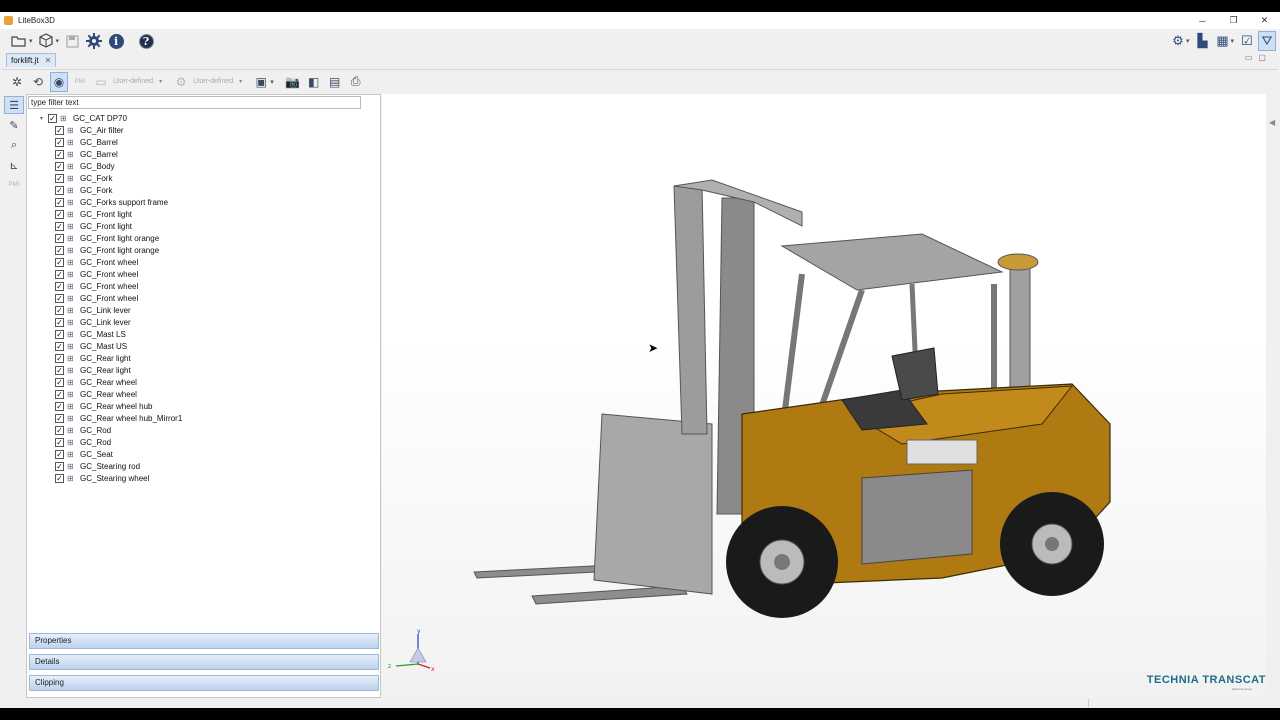  I want to click on print-icon: ⎙, so click(356, 82).